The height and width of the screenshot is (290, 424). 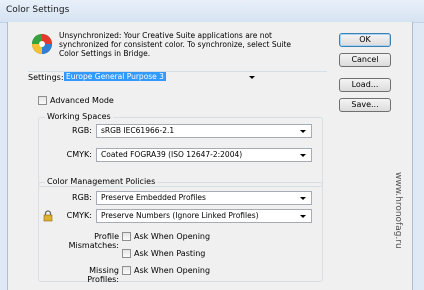 I want to click on color-sync-globe-icon, so click(x=42, y=44).